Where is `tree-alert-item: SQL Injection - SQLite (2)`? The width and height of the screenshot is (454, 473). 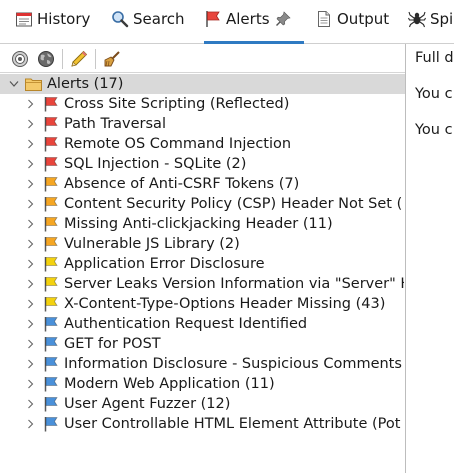
tree-alert-item: SQL Injection - SQLite (2) is located at coordinates (202, 164).